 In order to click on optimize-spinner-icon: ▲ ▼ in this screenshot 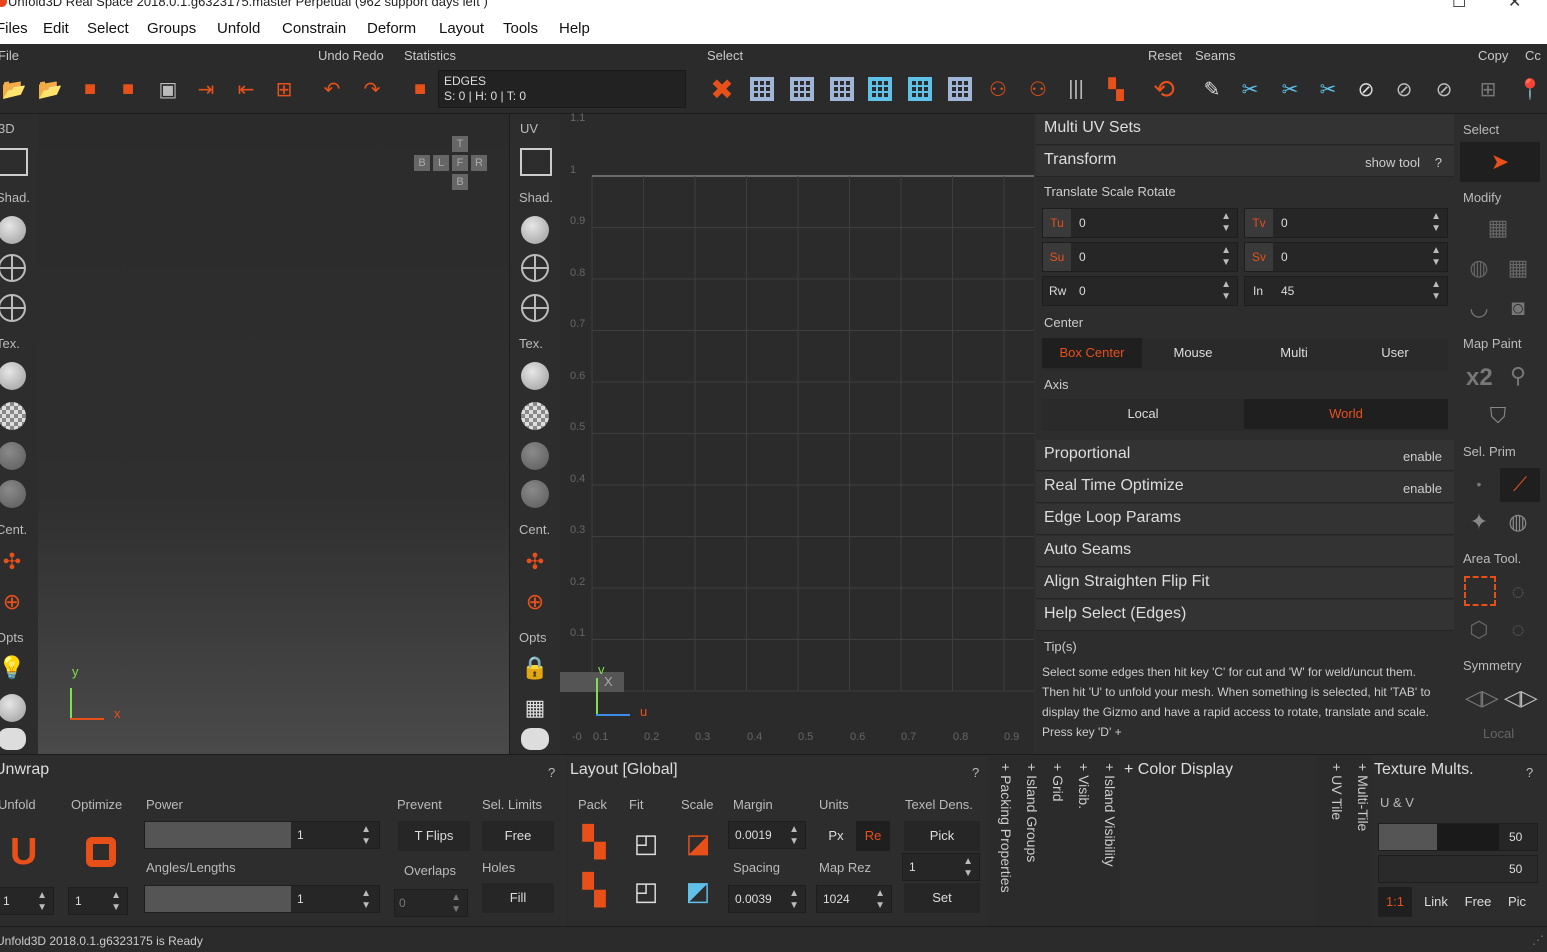, I will do `click(116, 902)`.